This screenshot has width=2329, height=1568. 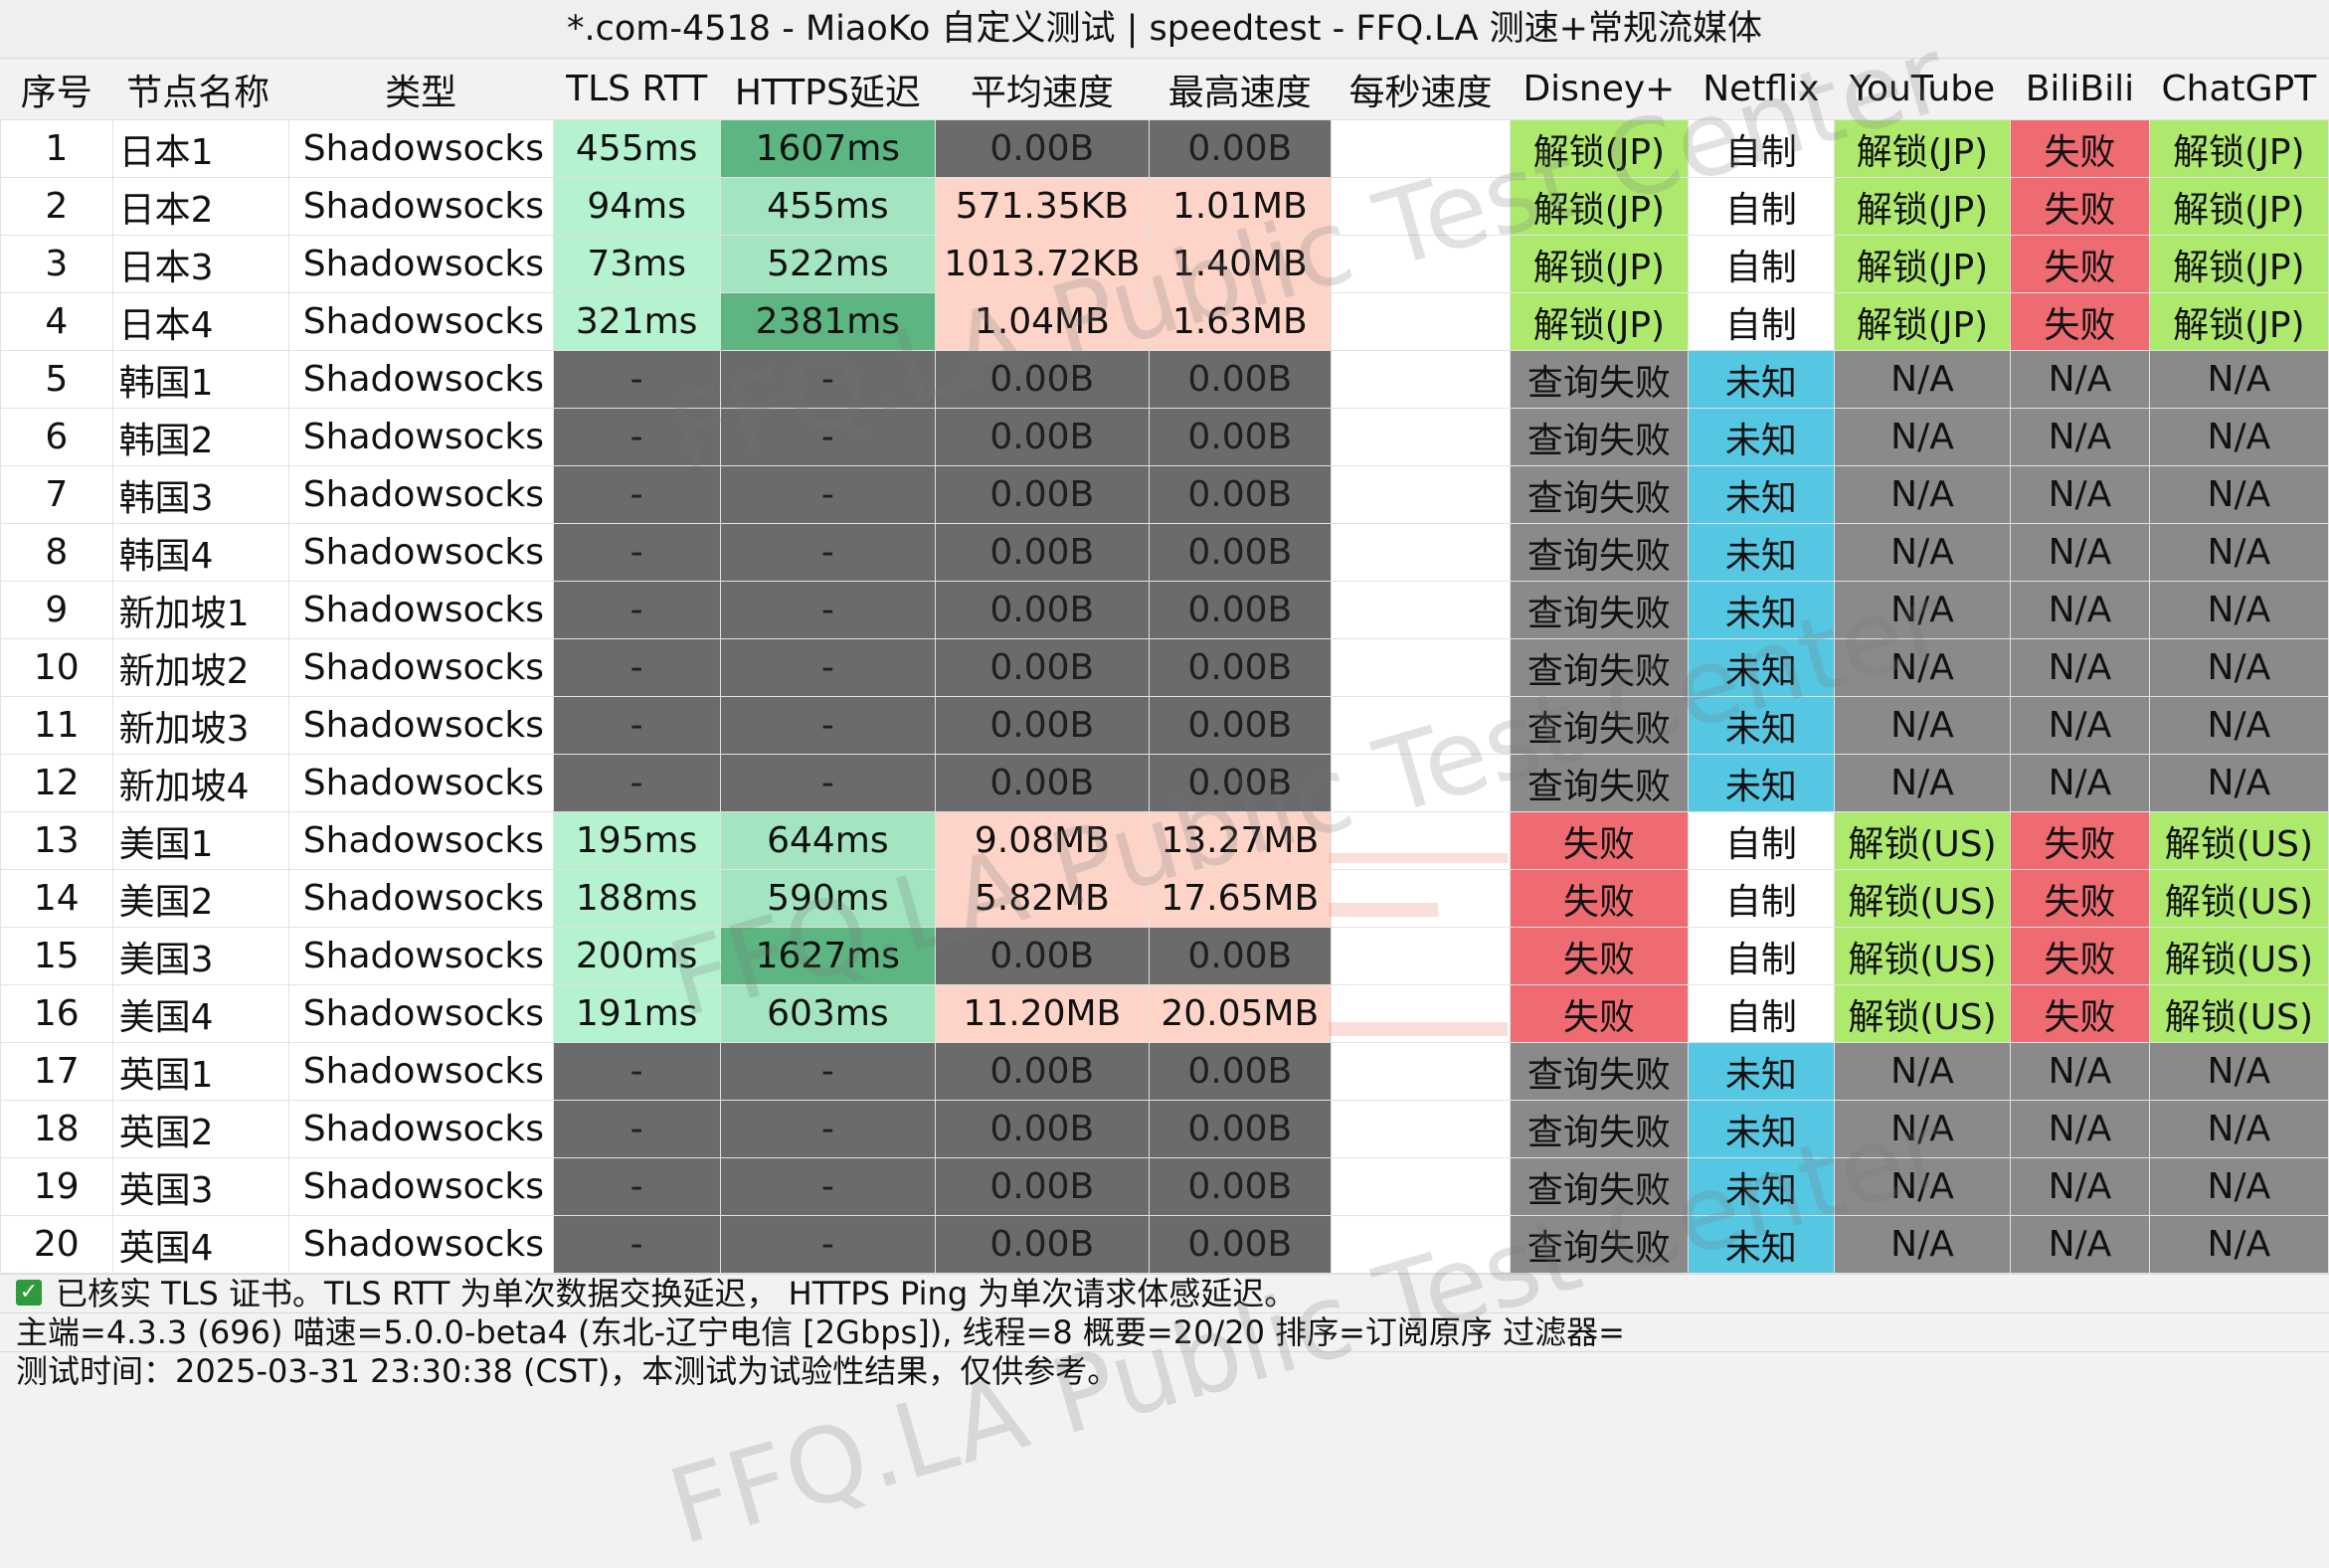 I want to click on col-header-https: HTTPS延迟, so click(x=828, y=90).